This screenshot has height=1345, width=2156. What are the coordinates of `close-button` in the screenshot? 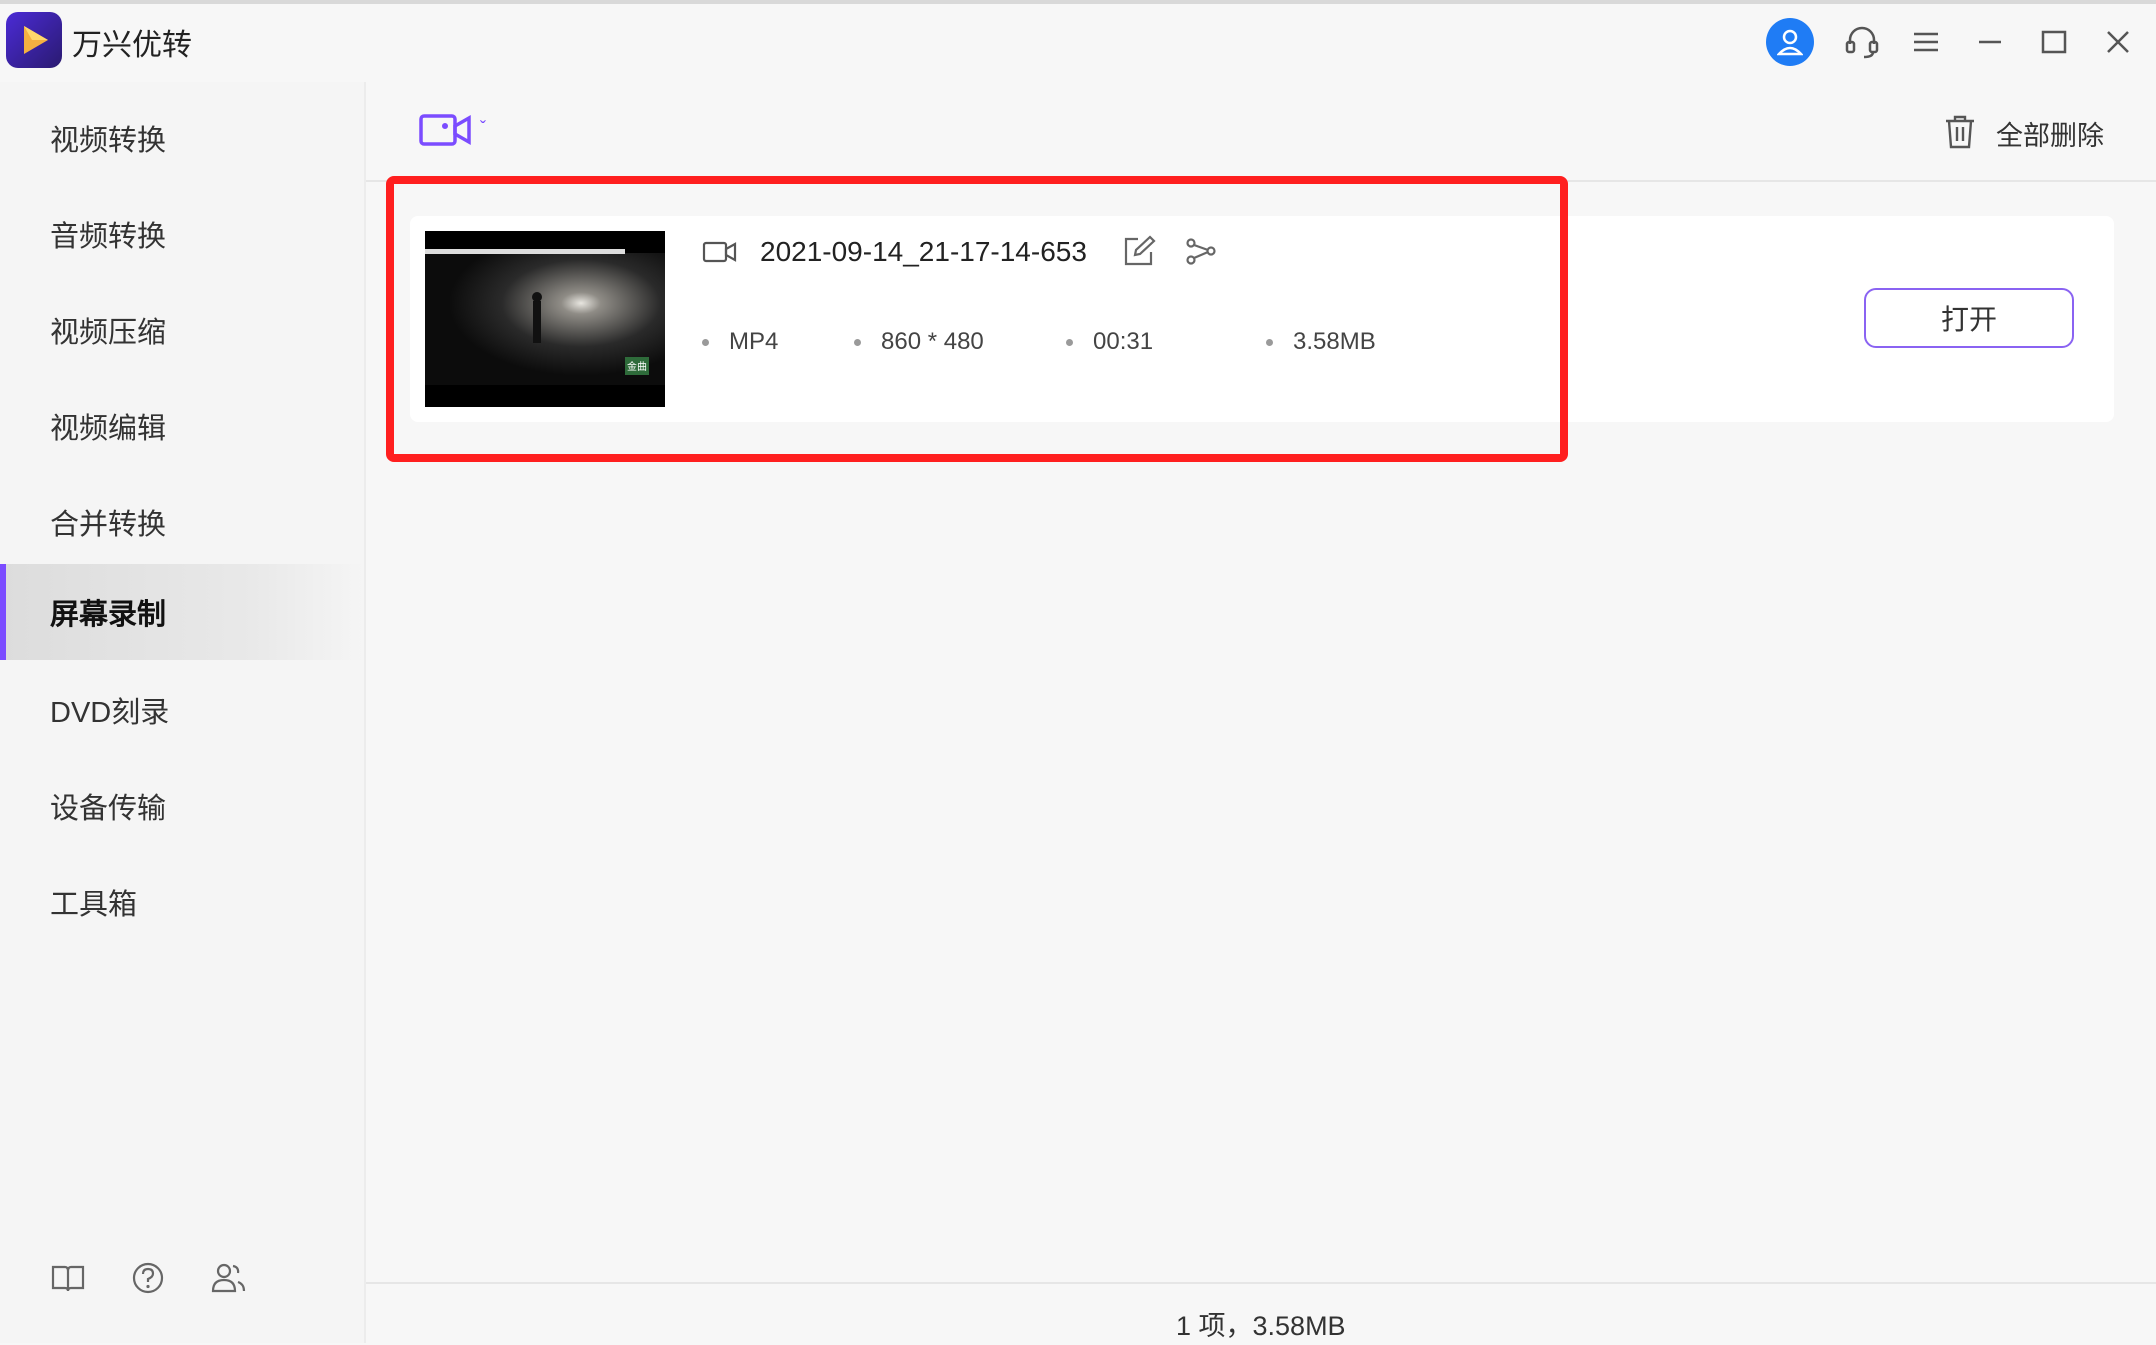 It's located at (2118, 42).